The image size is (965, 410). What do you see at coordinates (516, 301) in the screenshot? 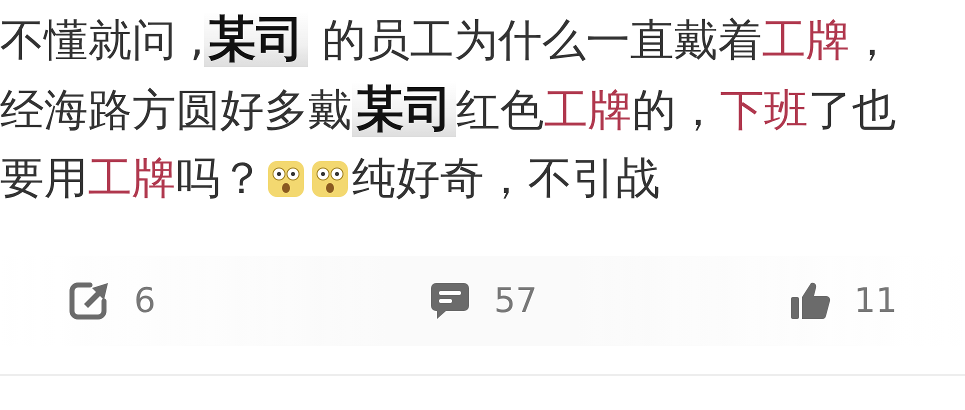
I see `count-label: 57` at bounding box center [516, 301].